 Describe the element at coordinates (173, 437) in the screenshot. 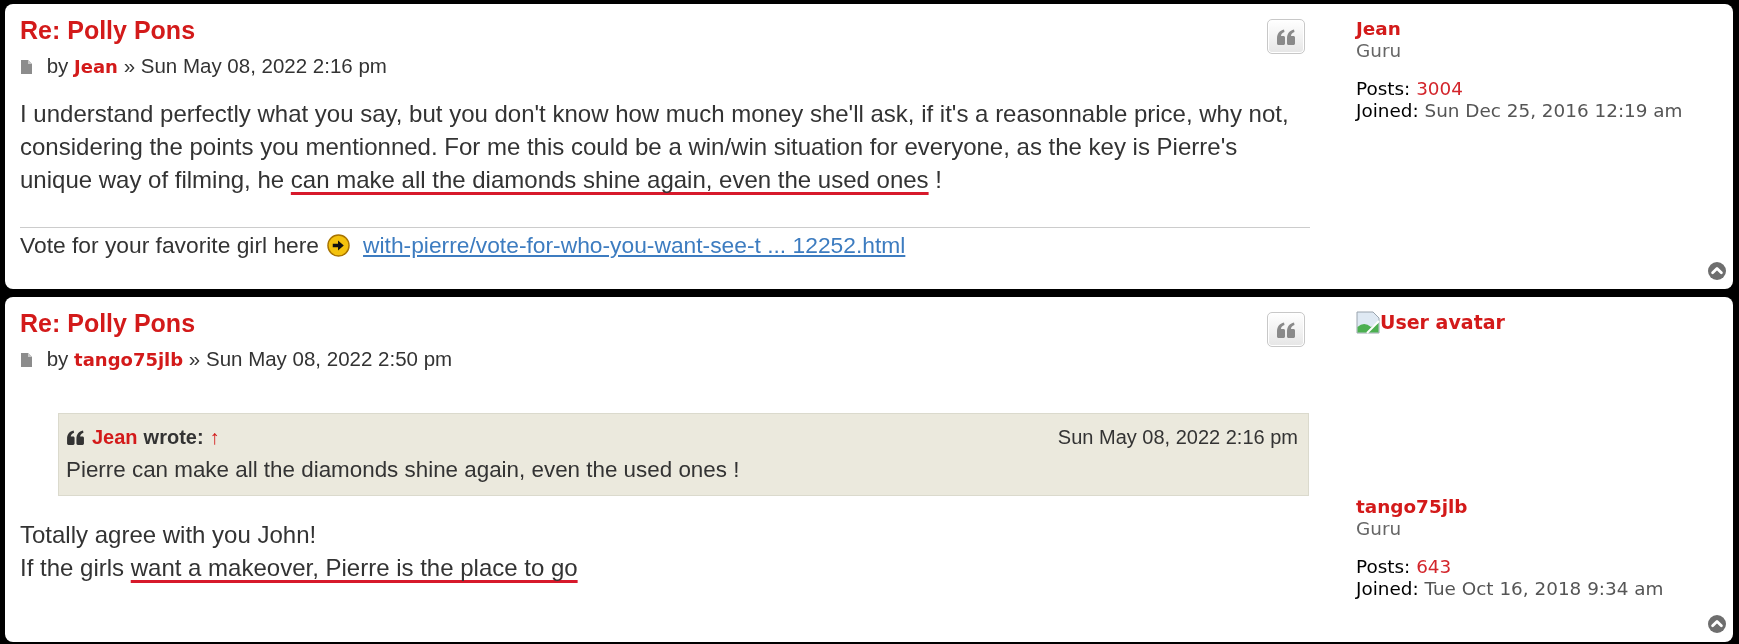

I see `quote-wrote-label: wrote:` at that location.